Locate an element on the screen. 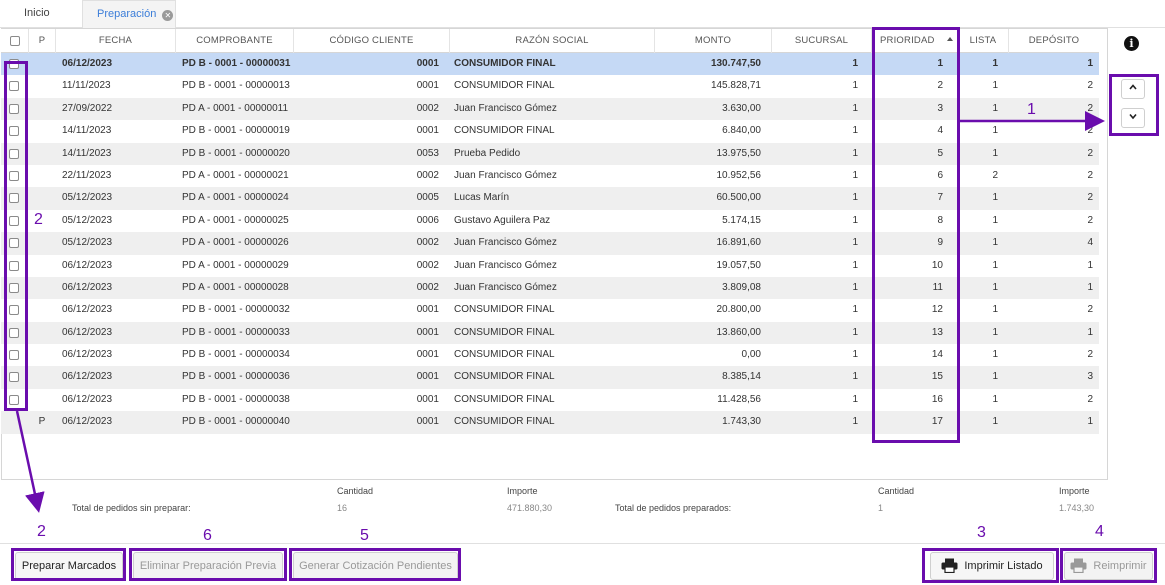 The height and width of the screenshot is (585, 1165). cell-prioridad: 1 is located at coordinates (940, 63).